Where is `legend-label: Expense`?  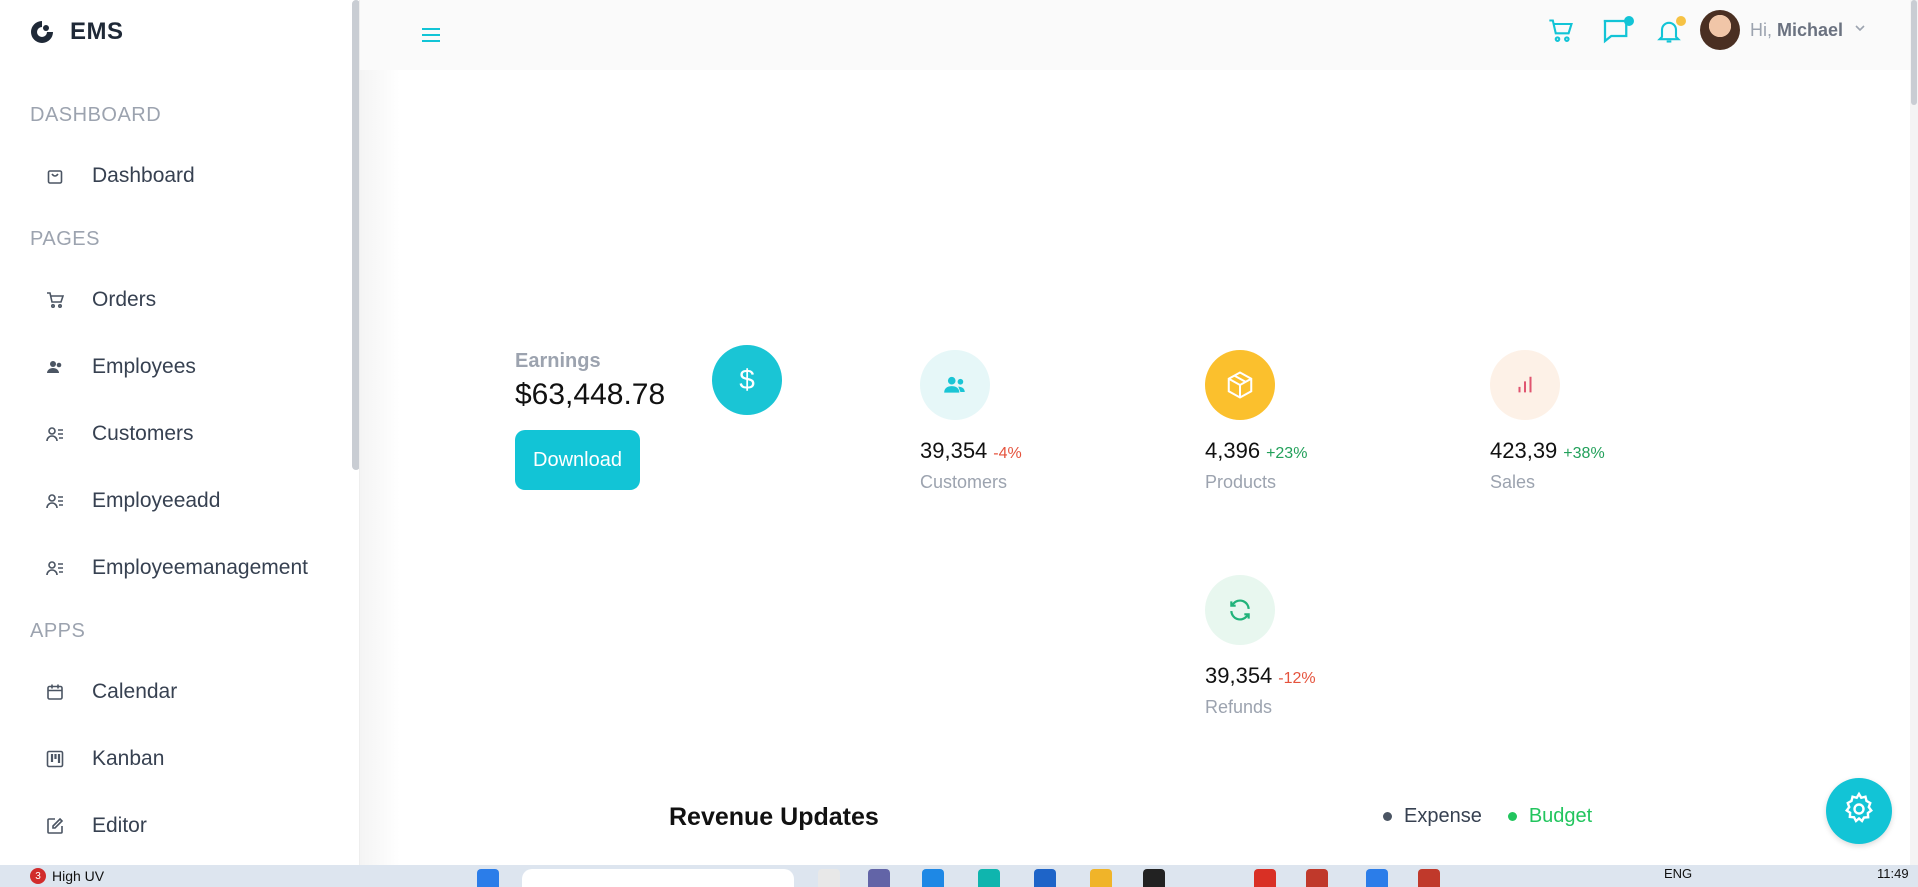
legend-label: Expense is located at coordinates (1443, 816).